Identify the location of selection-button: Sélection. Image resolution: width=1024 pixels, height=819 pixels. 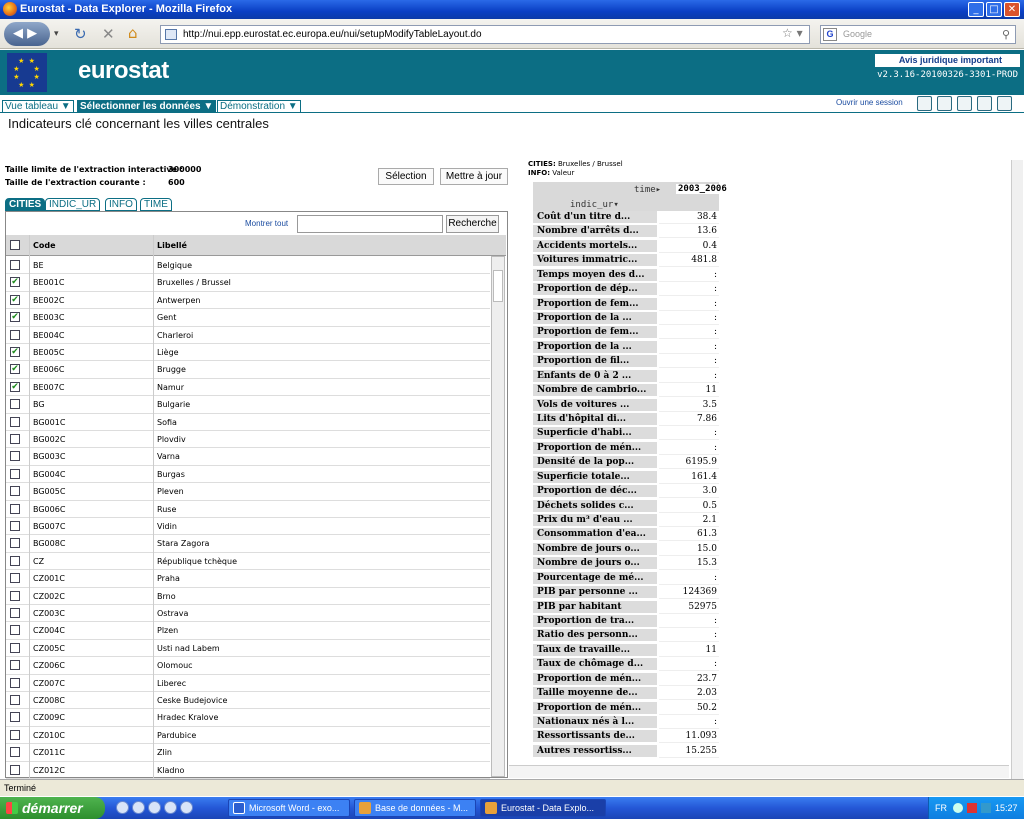
(406, 176).